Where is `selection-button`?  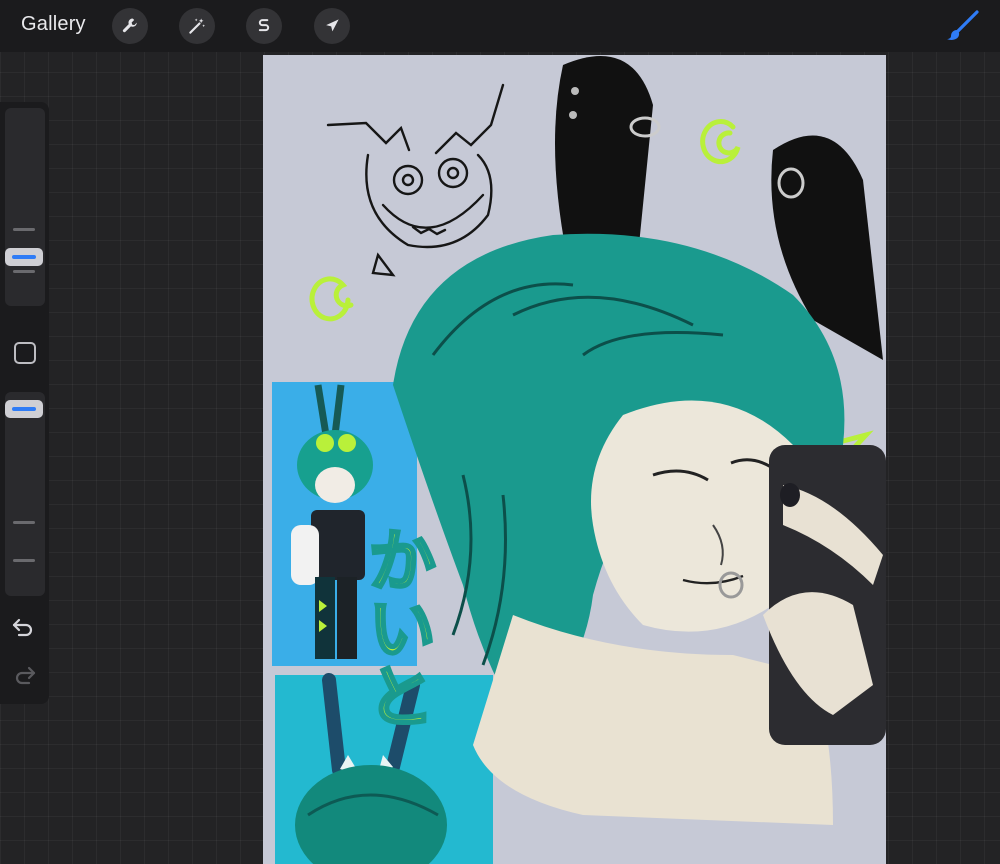 selection-button is located at coordinates (264, 26).